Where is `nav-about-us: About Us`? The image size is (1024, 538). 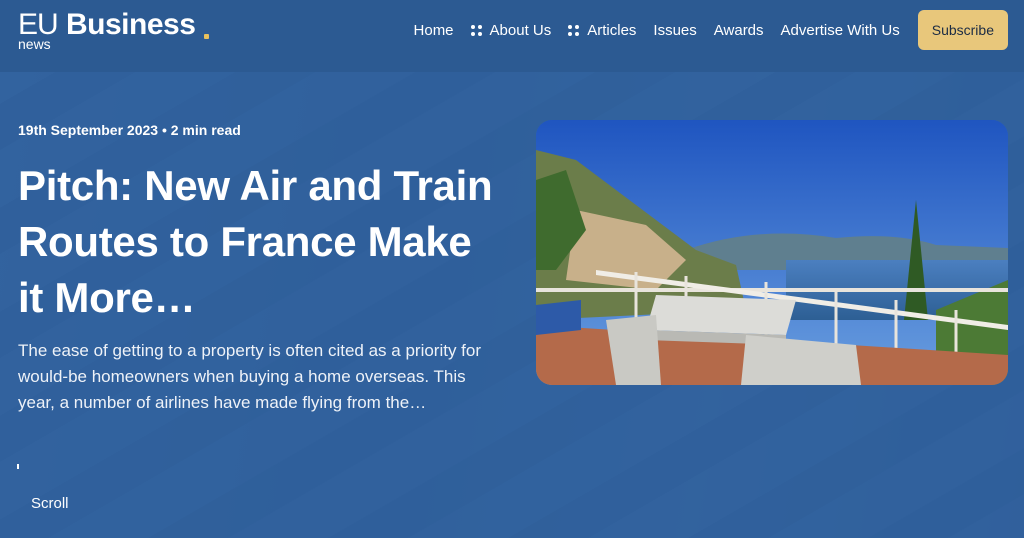 nav-about-us: About Us is located at coordinates (511, 30).